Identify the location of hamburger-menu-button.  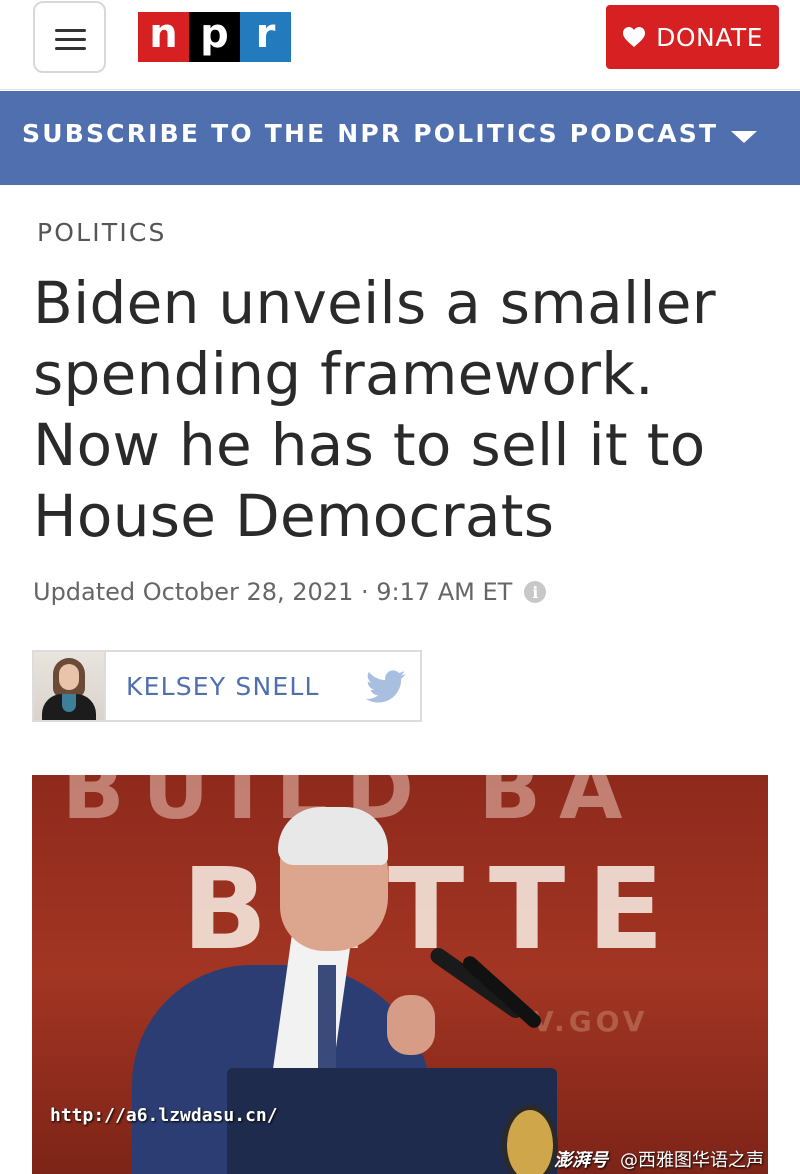
(69, 37).